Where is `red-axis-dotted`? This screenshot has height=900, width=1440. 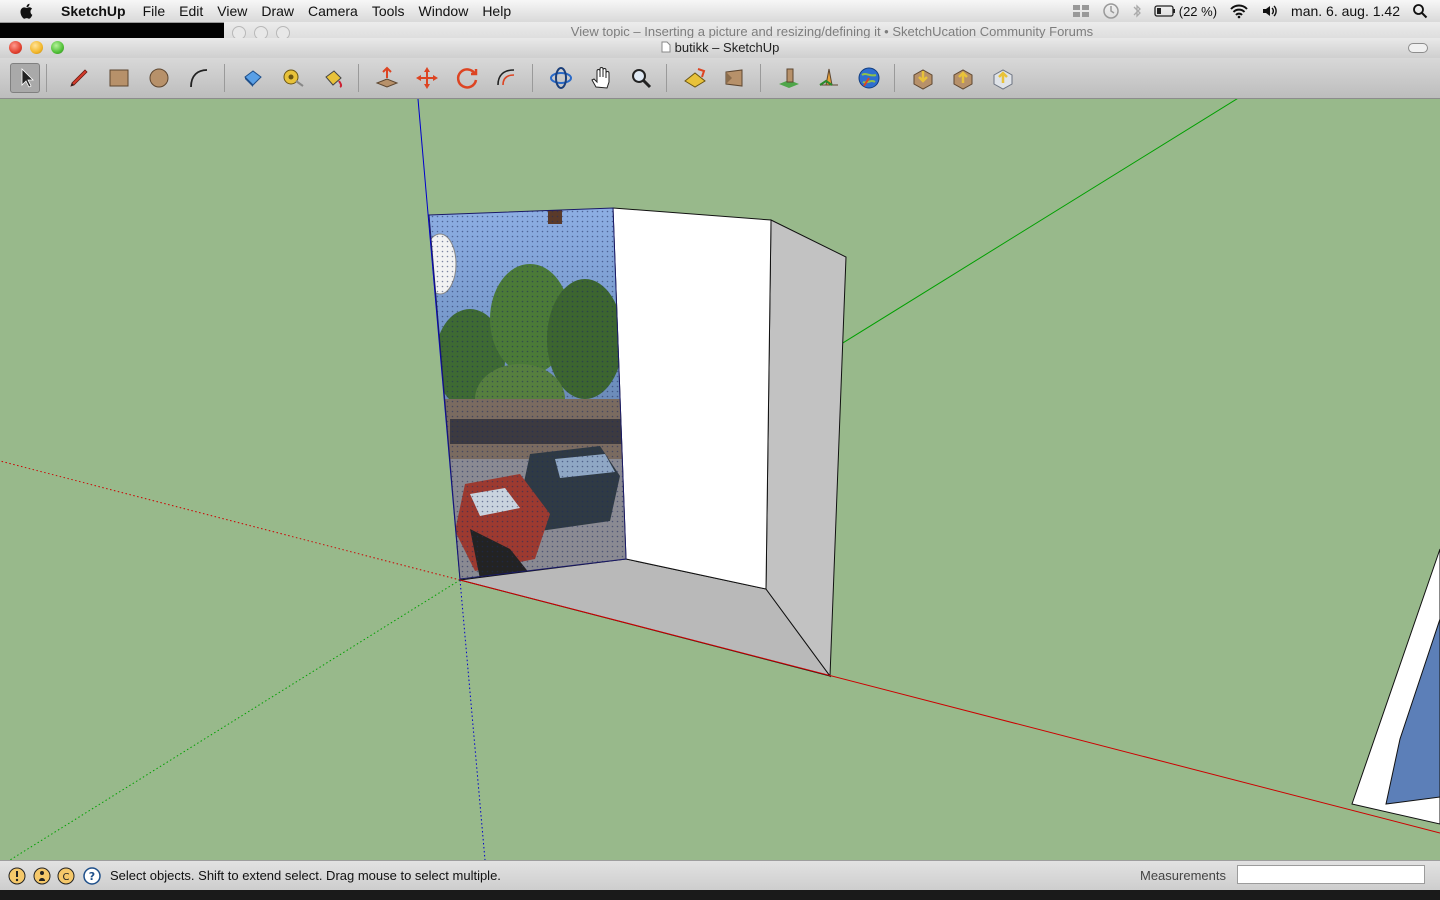 red-axis-dotted is located at coordinates (230, 520).